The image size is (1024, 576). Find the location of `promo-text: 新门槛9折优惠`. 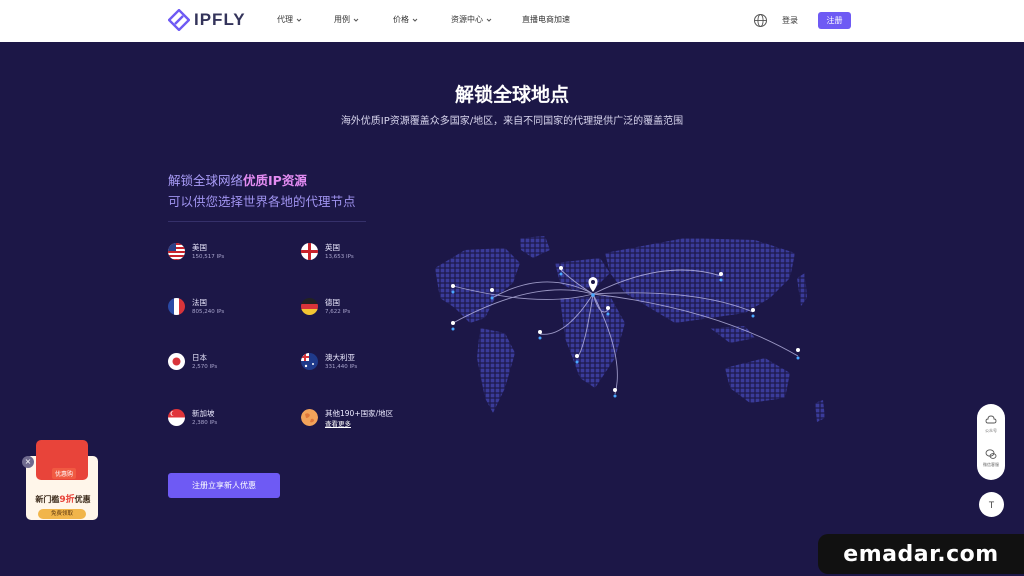

promo-text: 新门槛9折优惠 is located at coordinates (63, 498).